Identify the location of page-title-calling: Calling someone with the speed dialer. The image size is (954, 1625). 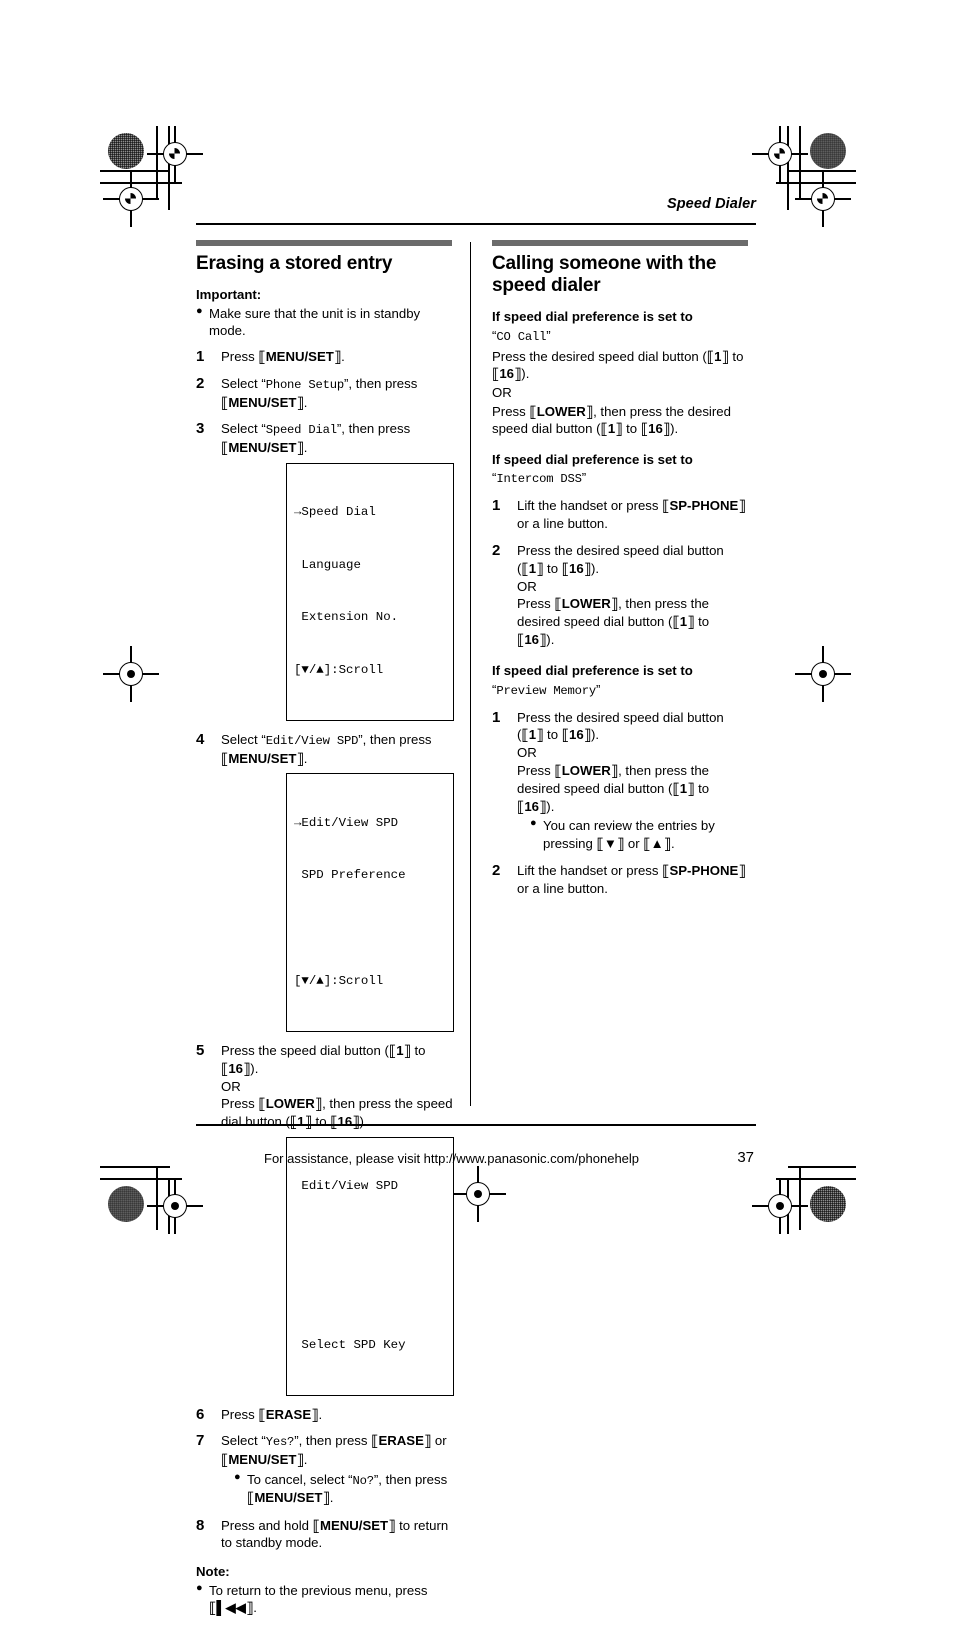
(604, 275).